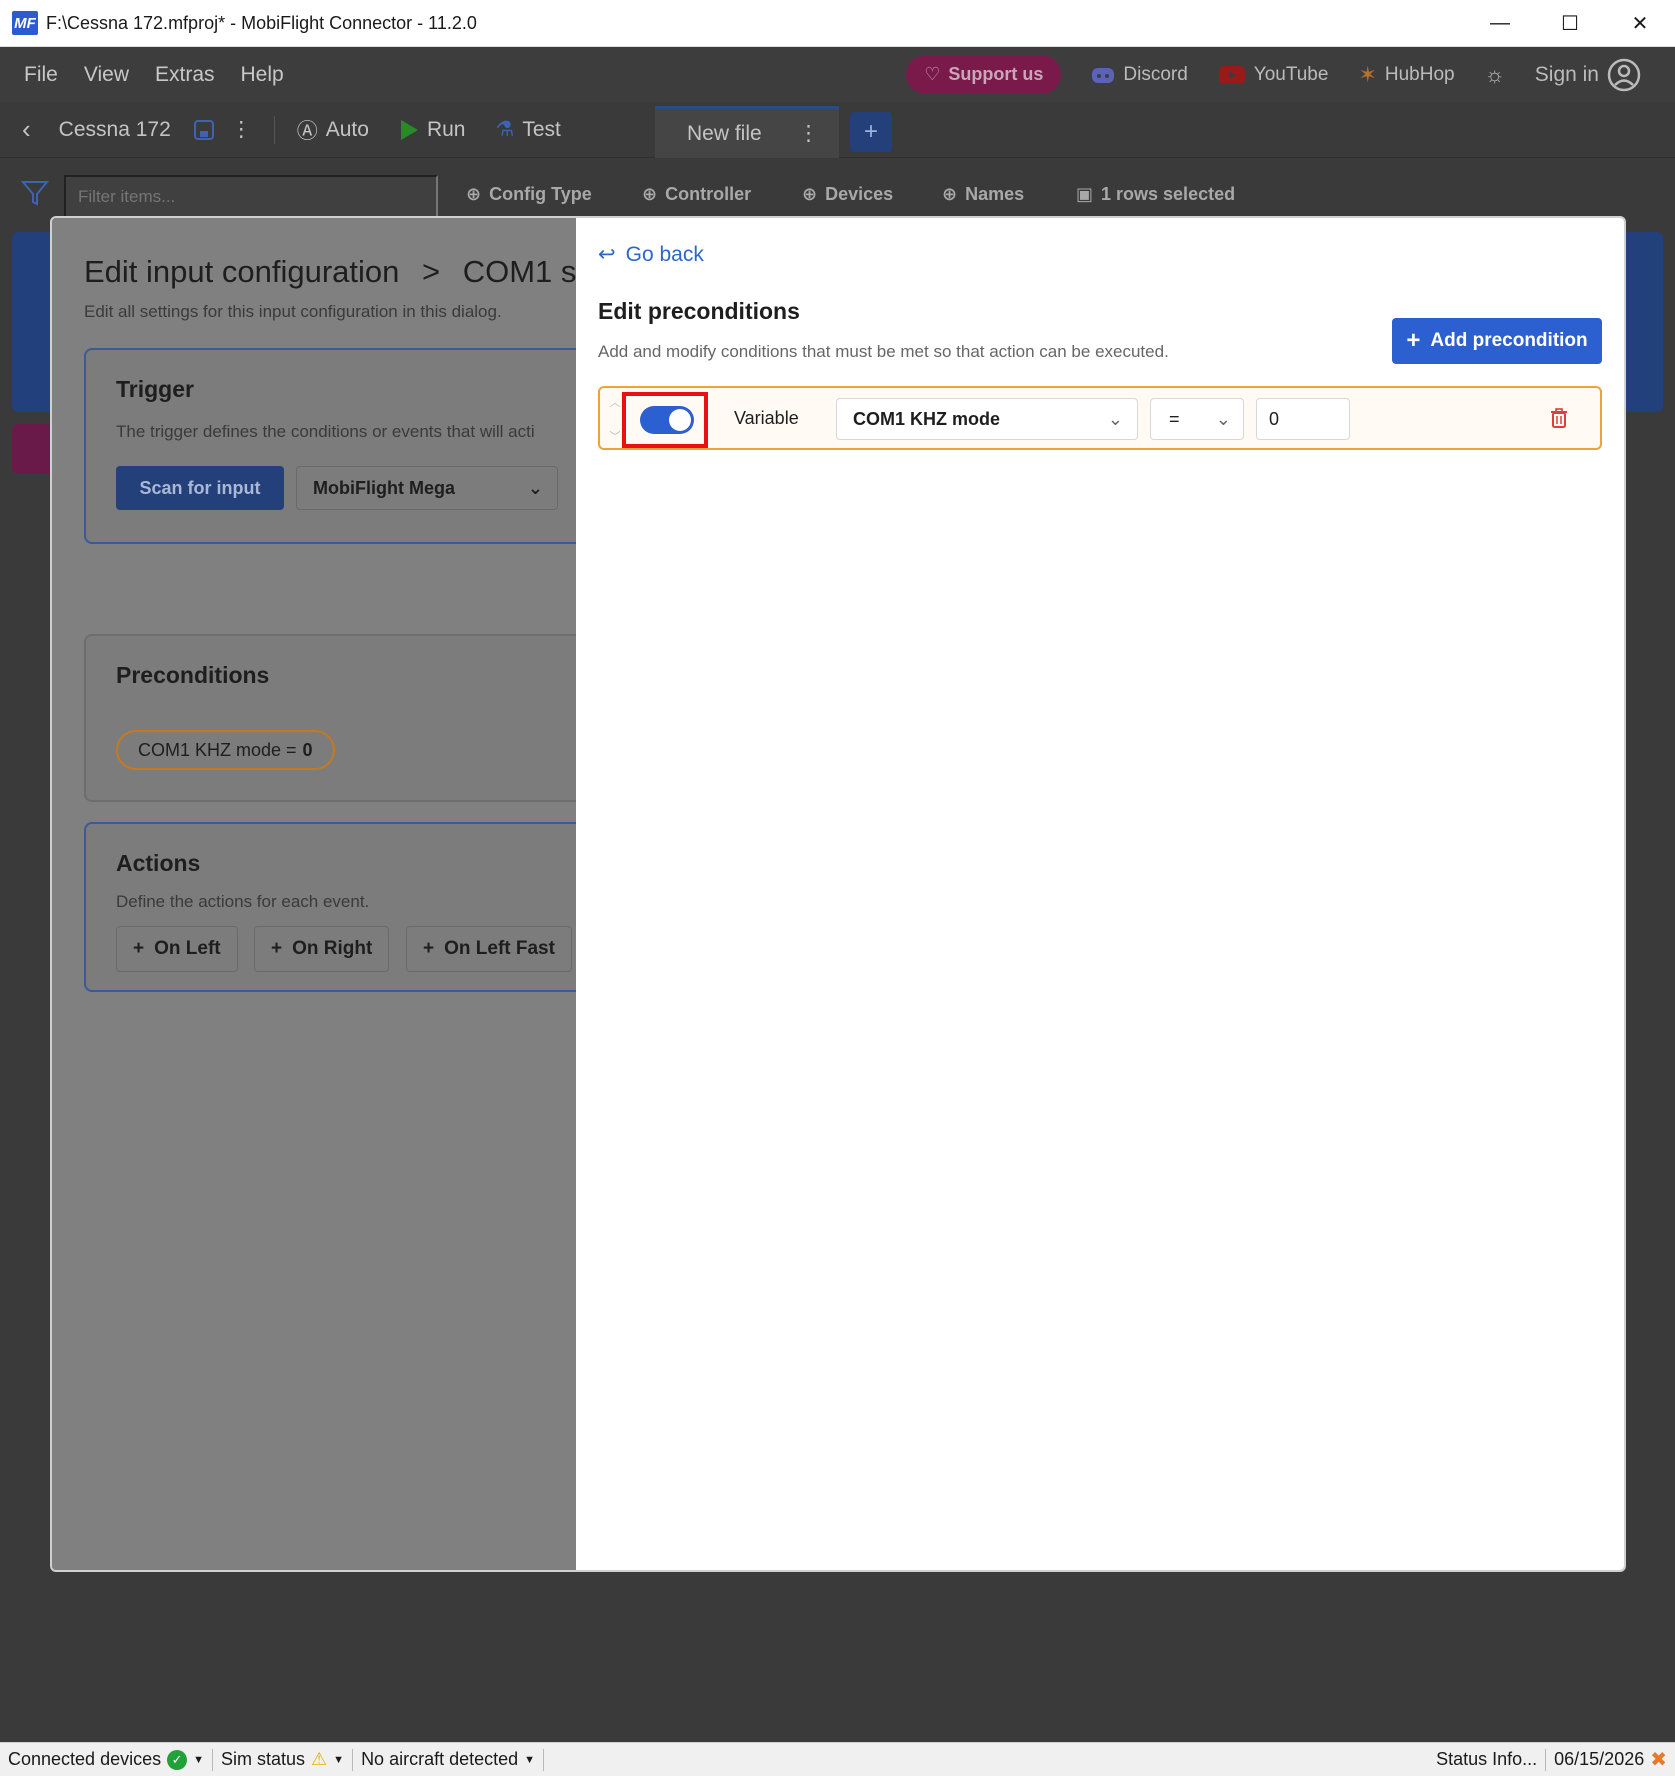  What do you see at coordinates (932, 74) in the screenshot?
I see `heart-icon: ♡` at bounding box center [932, 74].